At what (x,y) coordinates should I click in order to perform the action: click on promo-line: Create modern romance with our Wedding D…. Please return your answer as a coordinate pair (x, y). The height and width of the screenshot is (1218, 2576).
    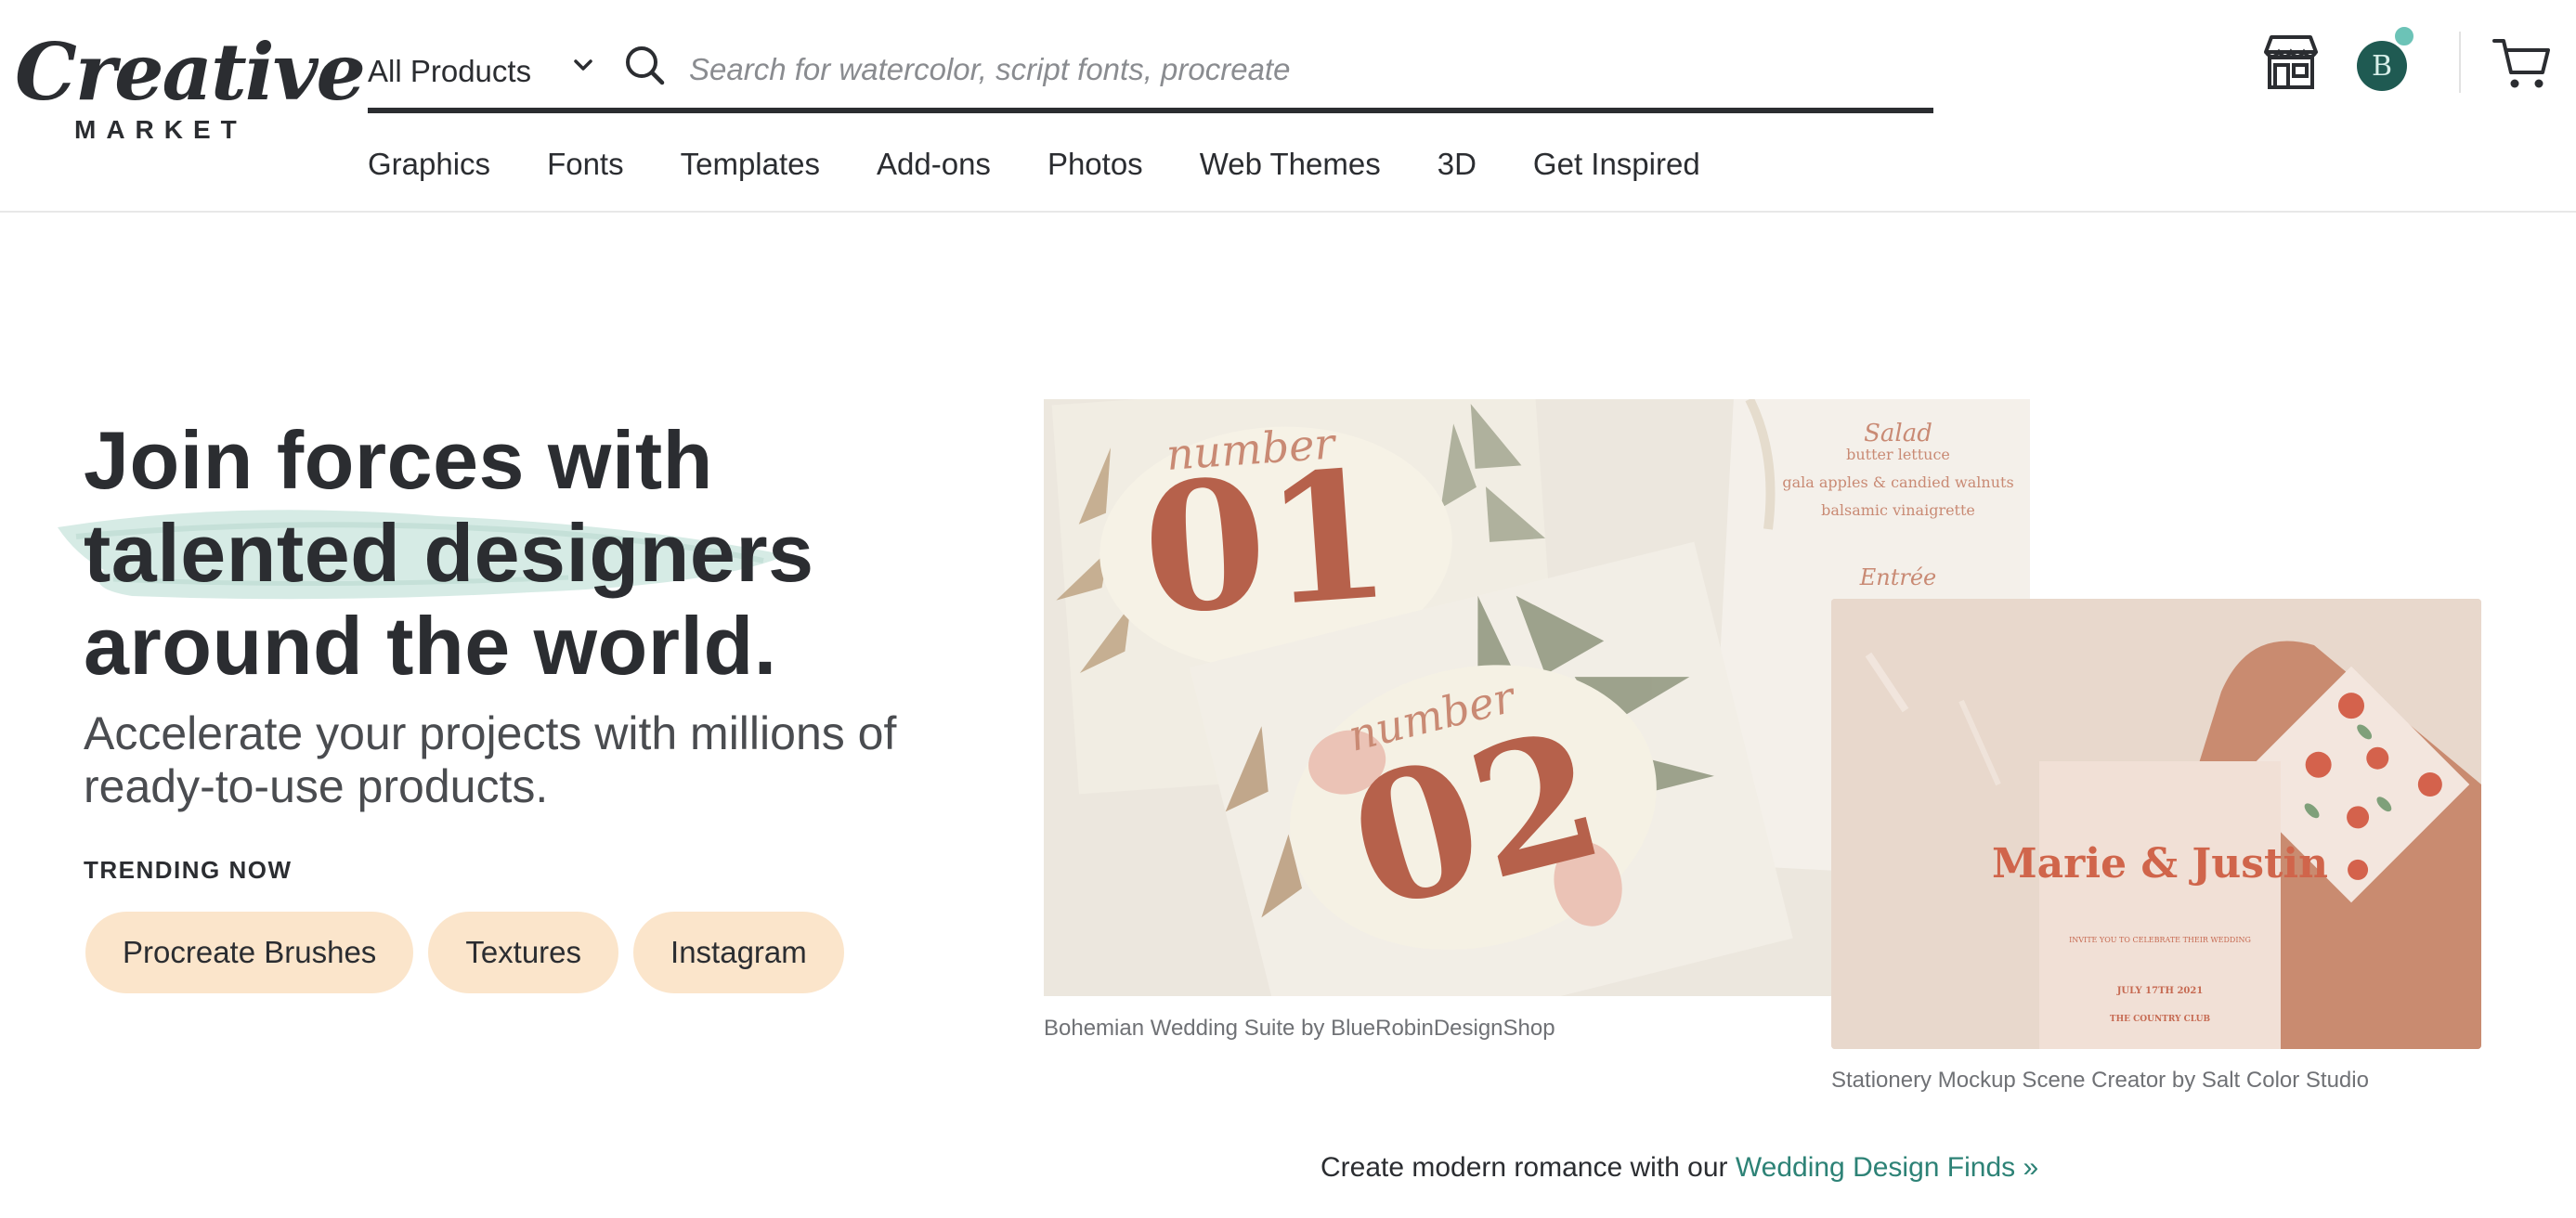
    Looking at the image, I should click on (1679, 1168).